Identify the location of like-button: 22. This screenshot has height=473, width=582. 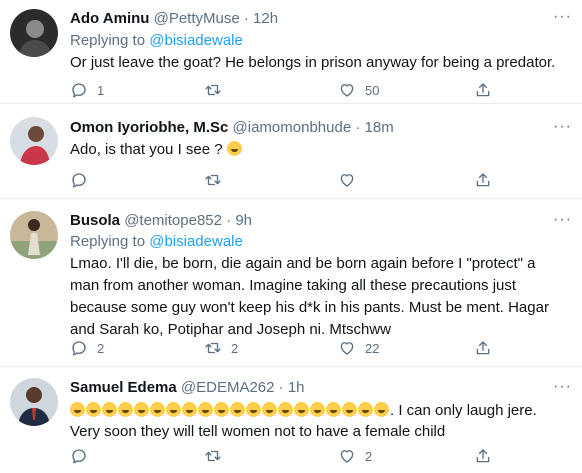
(358, 348).